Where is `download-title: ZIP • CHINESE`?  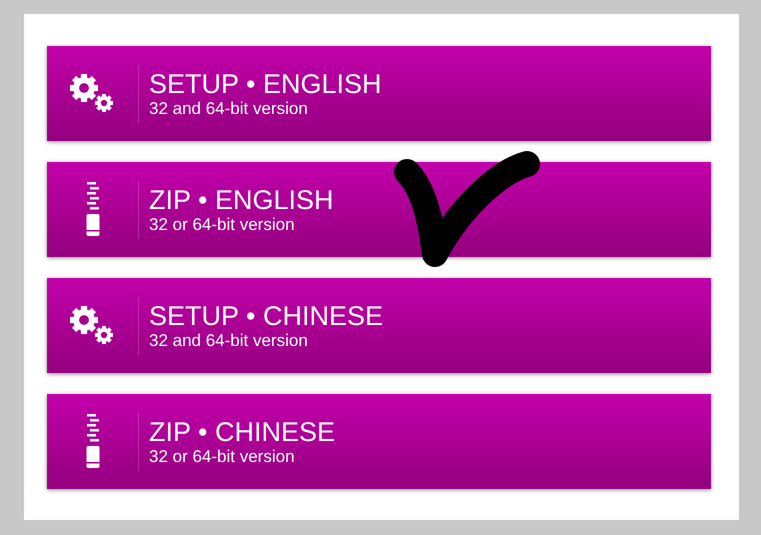 download-title: ZIP • CHINESE is located at coordinates (242, 432).